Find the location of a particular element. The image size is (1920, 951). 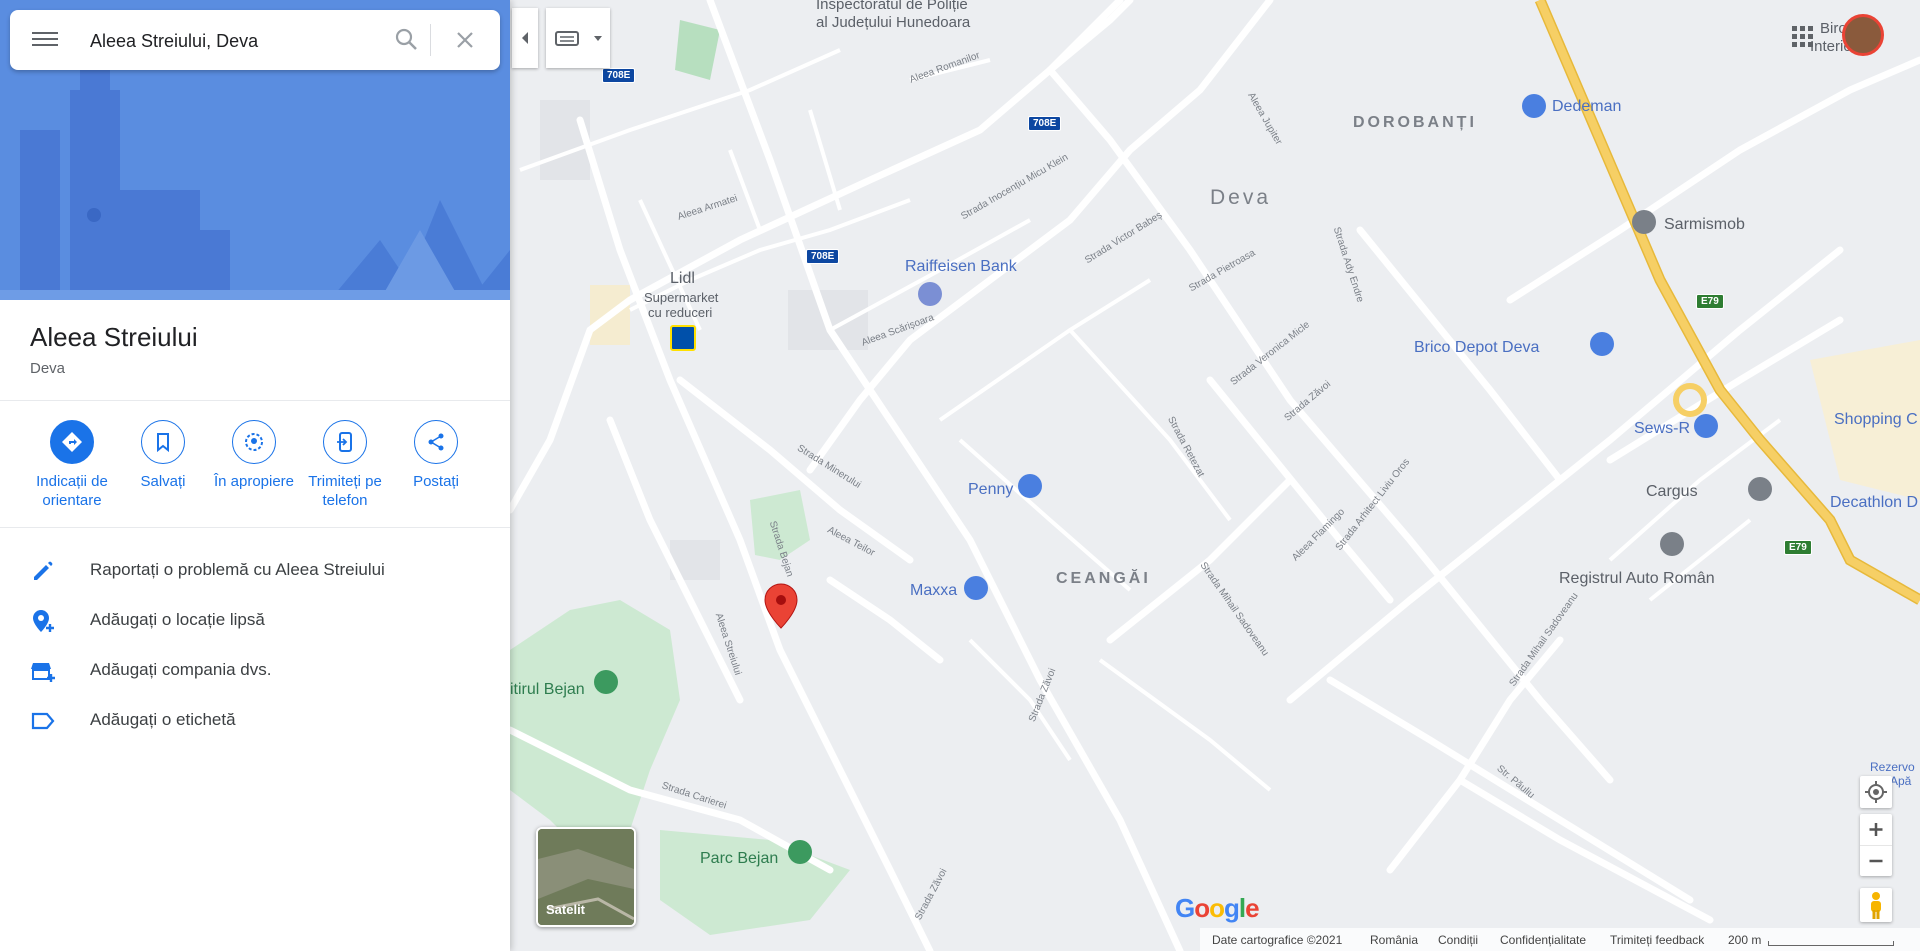

government-building-icon is located at coordinates (1672, 544).